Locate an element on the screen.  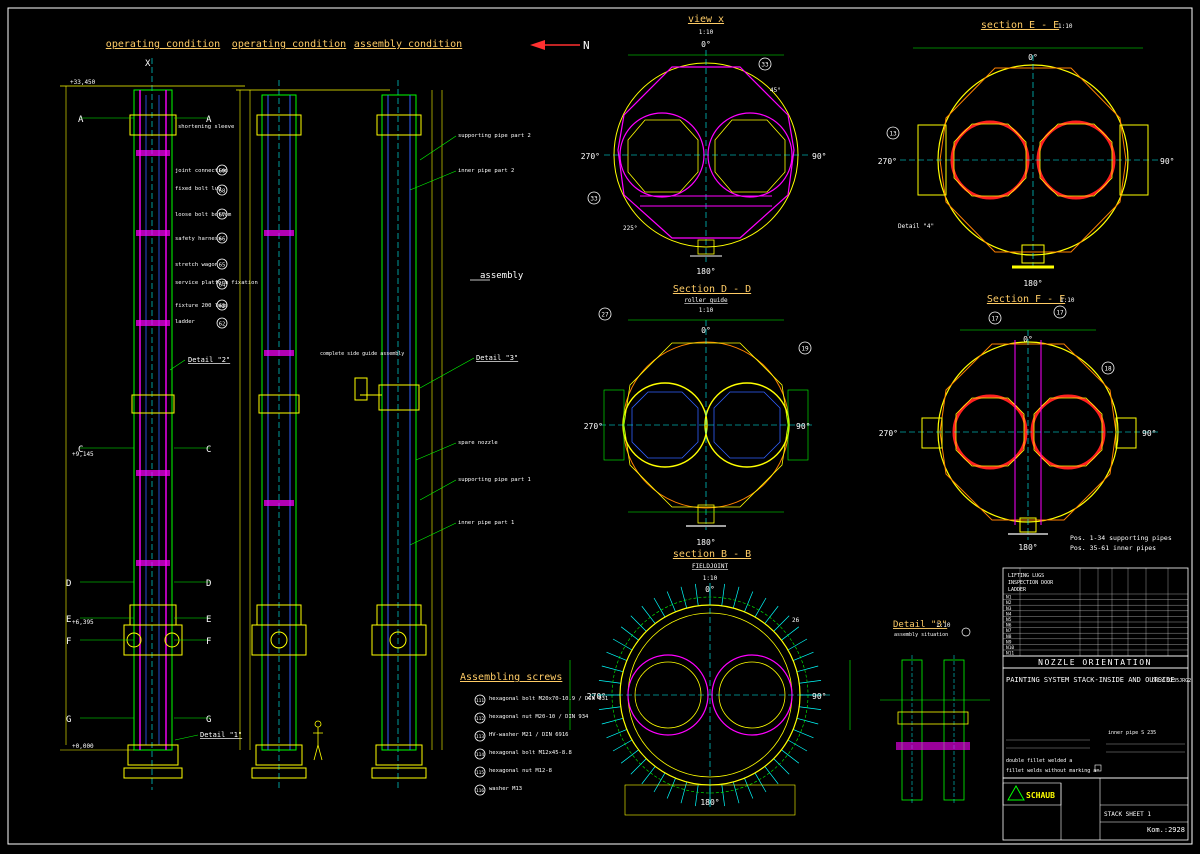
svg-text: stretch wagon is located at coordinates (196, 265).